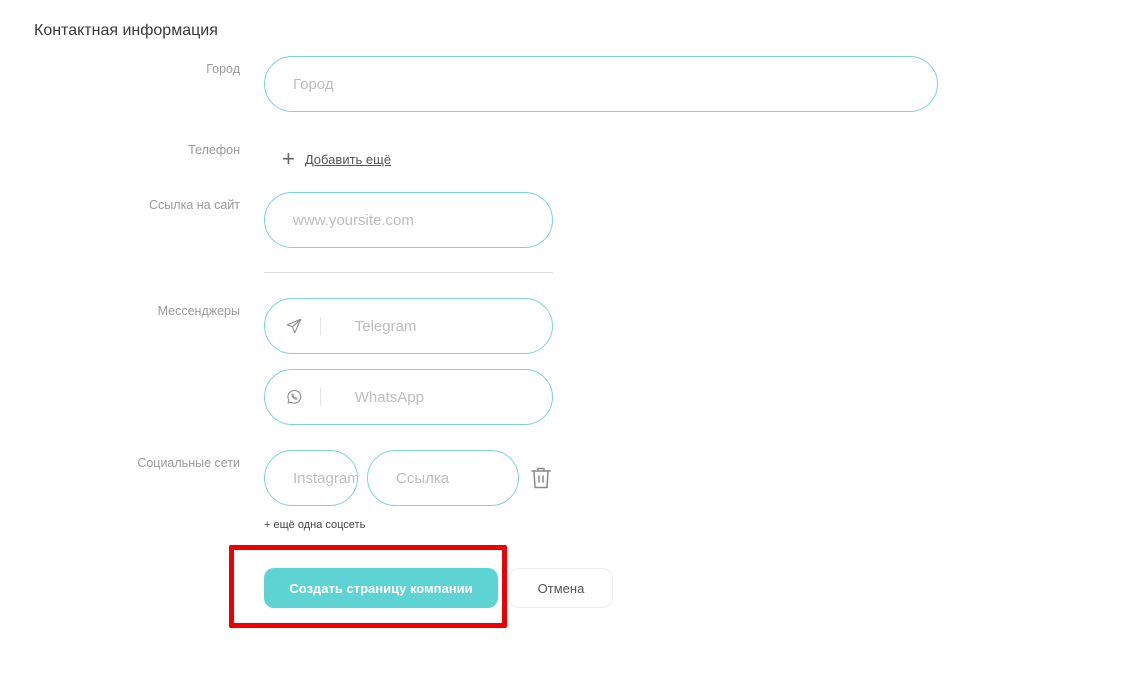  What do you see at coordinates (325, 478) in the screenshot?
I see `social-type-value: Instagram` at bounding box center [325, 478].